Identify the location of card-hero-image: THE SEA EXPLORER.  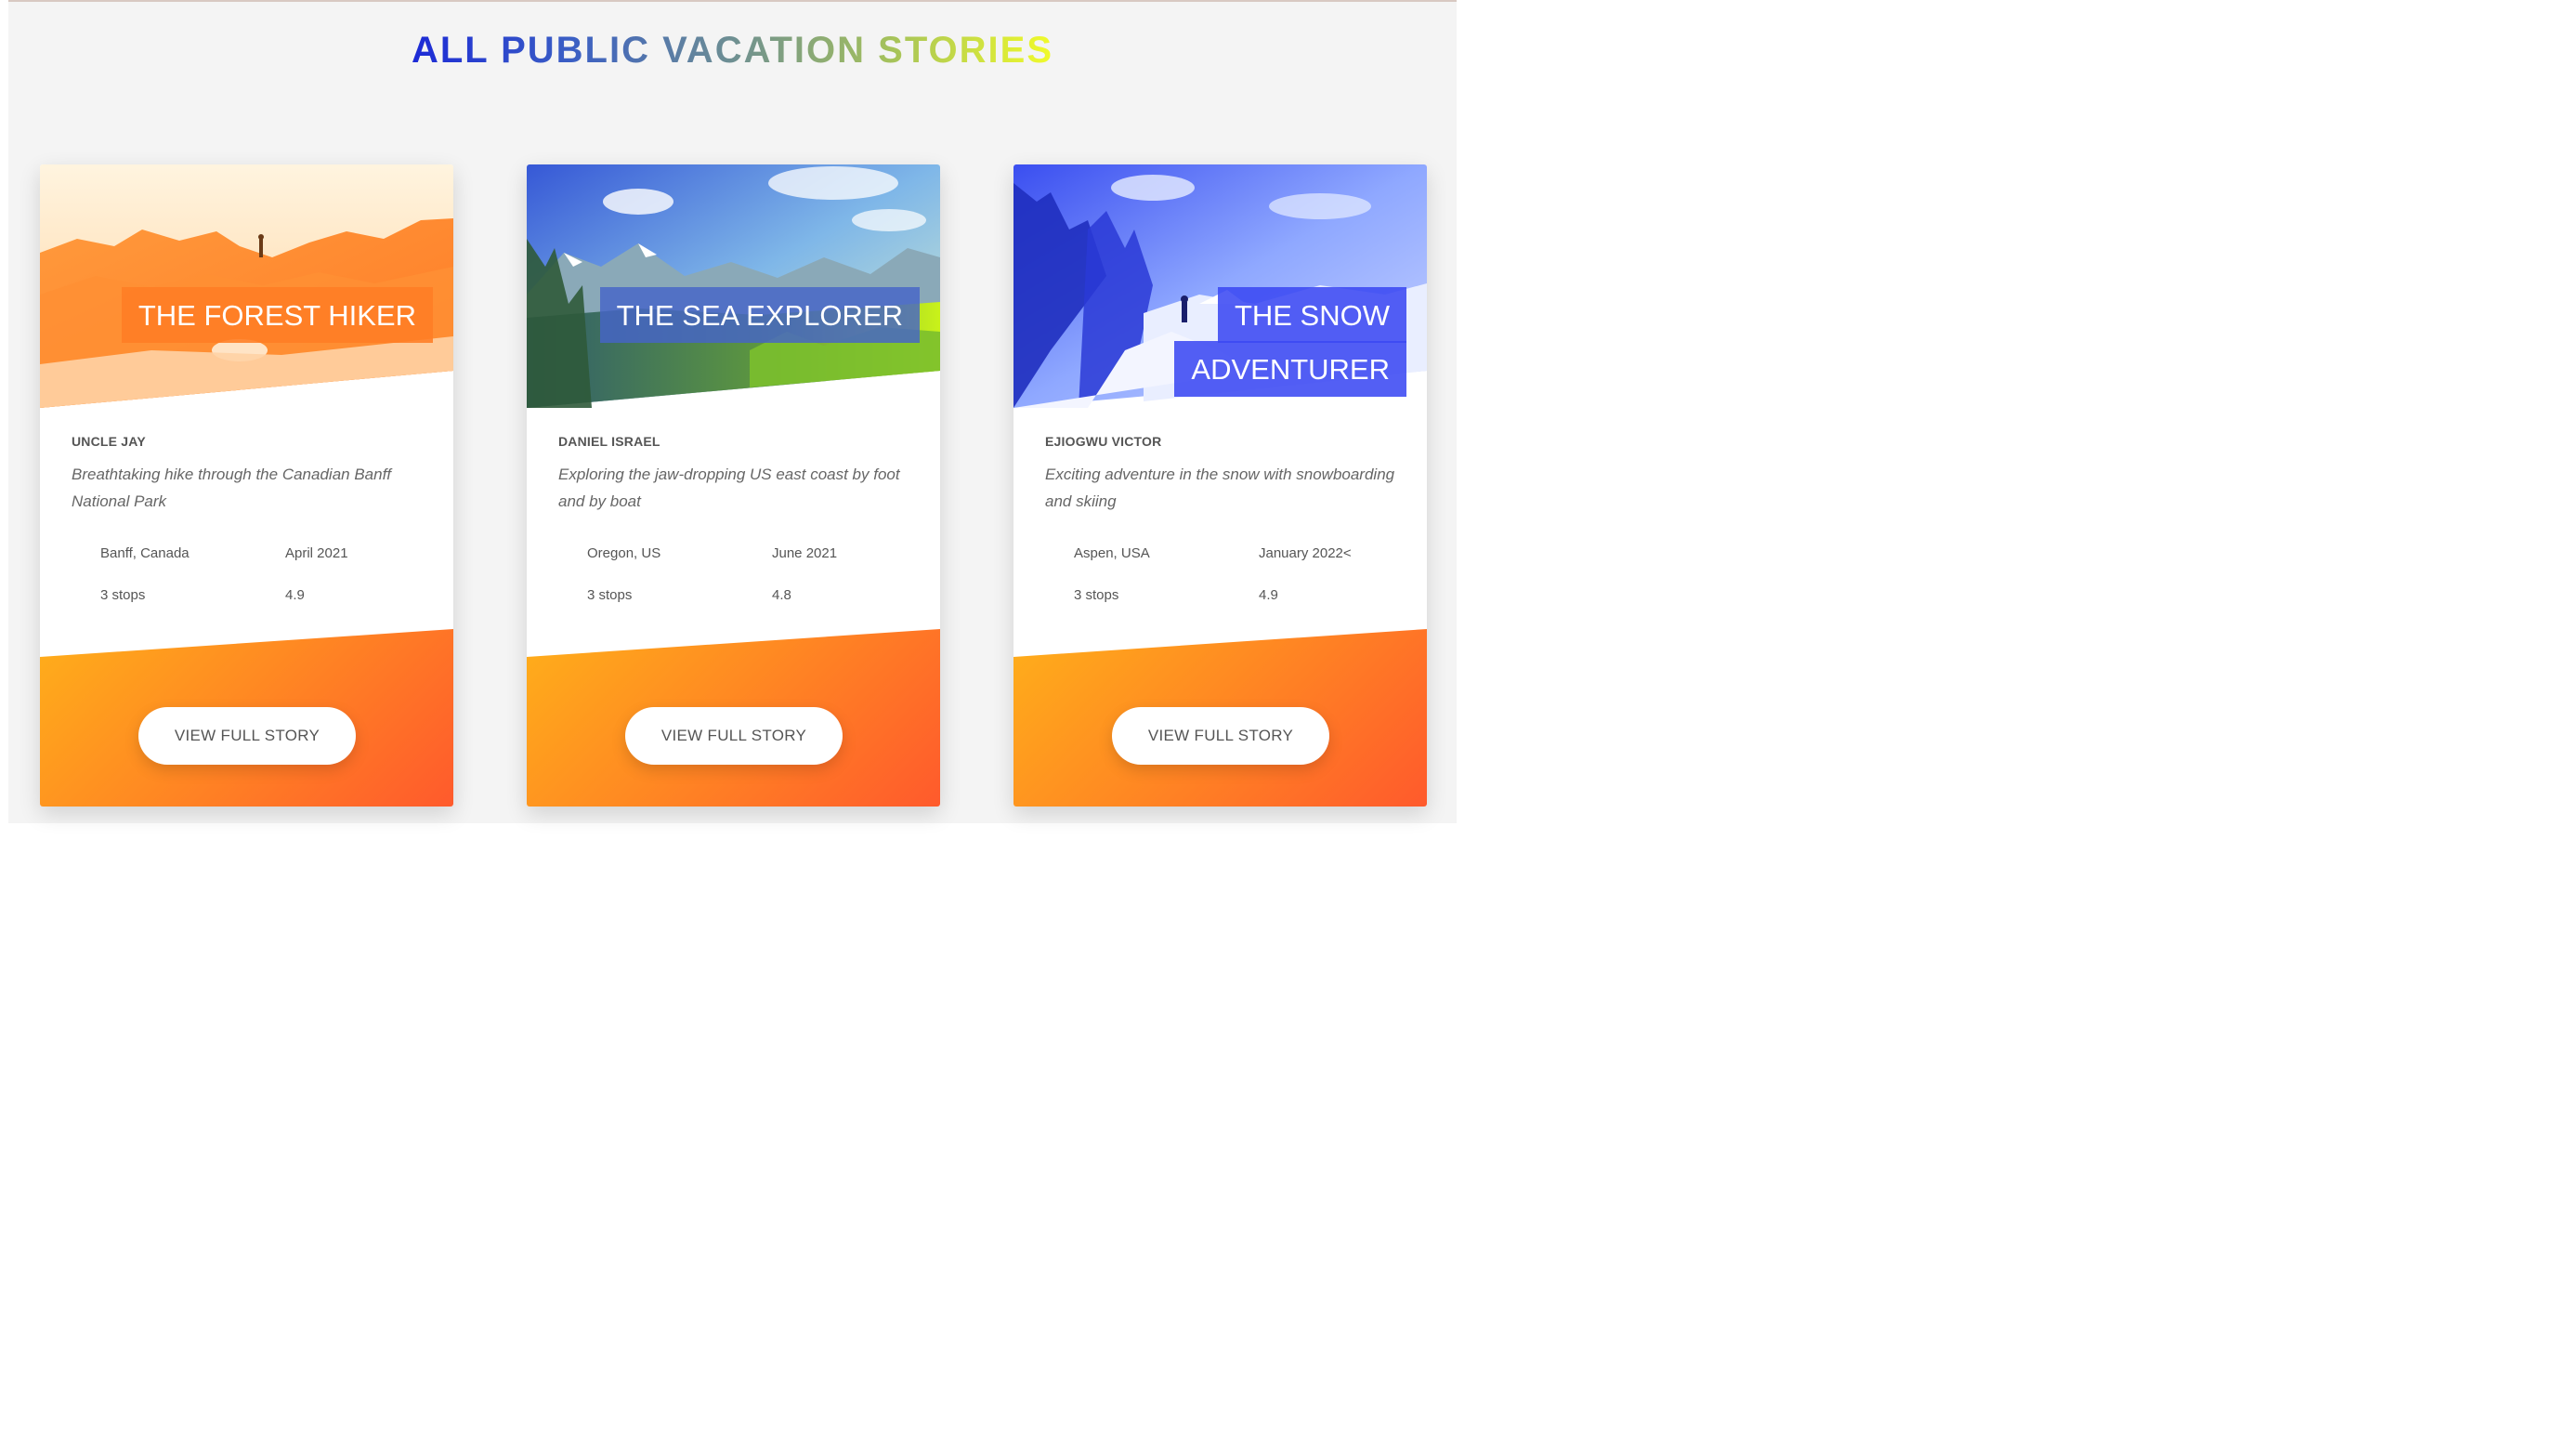
(733, 286).